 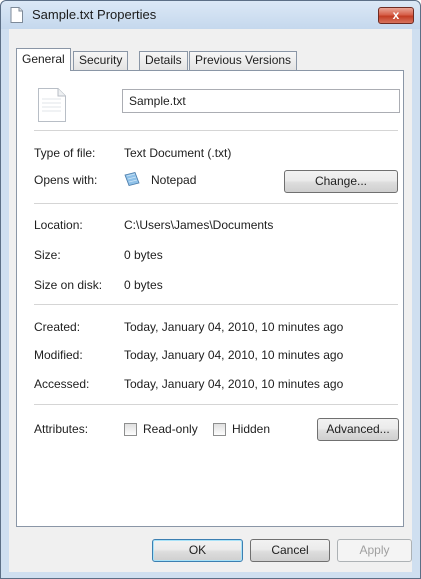 I want to click on tab-details-label: Details, so click(x=163, y=60).